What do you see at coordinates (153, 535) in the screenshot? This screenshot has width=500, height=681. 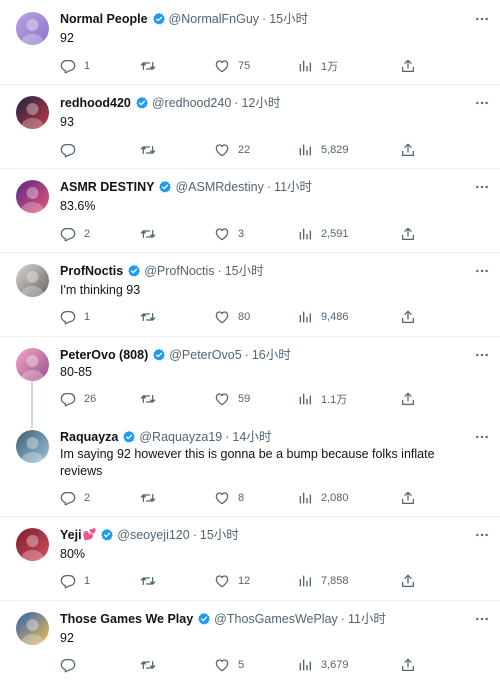 I see `user-handle: @seoyeji120` at bounding box center [153, 535].